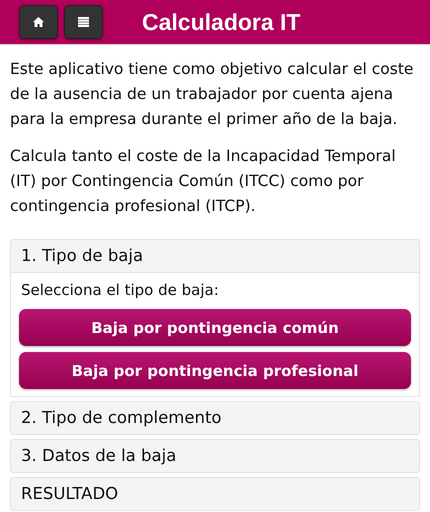  I want to click on home-icon, so click(38, 22).